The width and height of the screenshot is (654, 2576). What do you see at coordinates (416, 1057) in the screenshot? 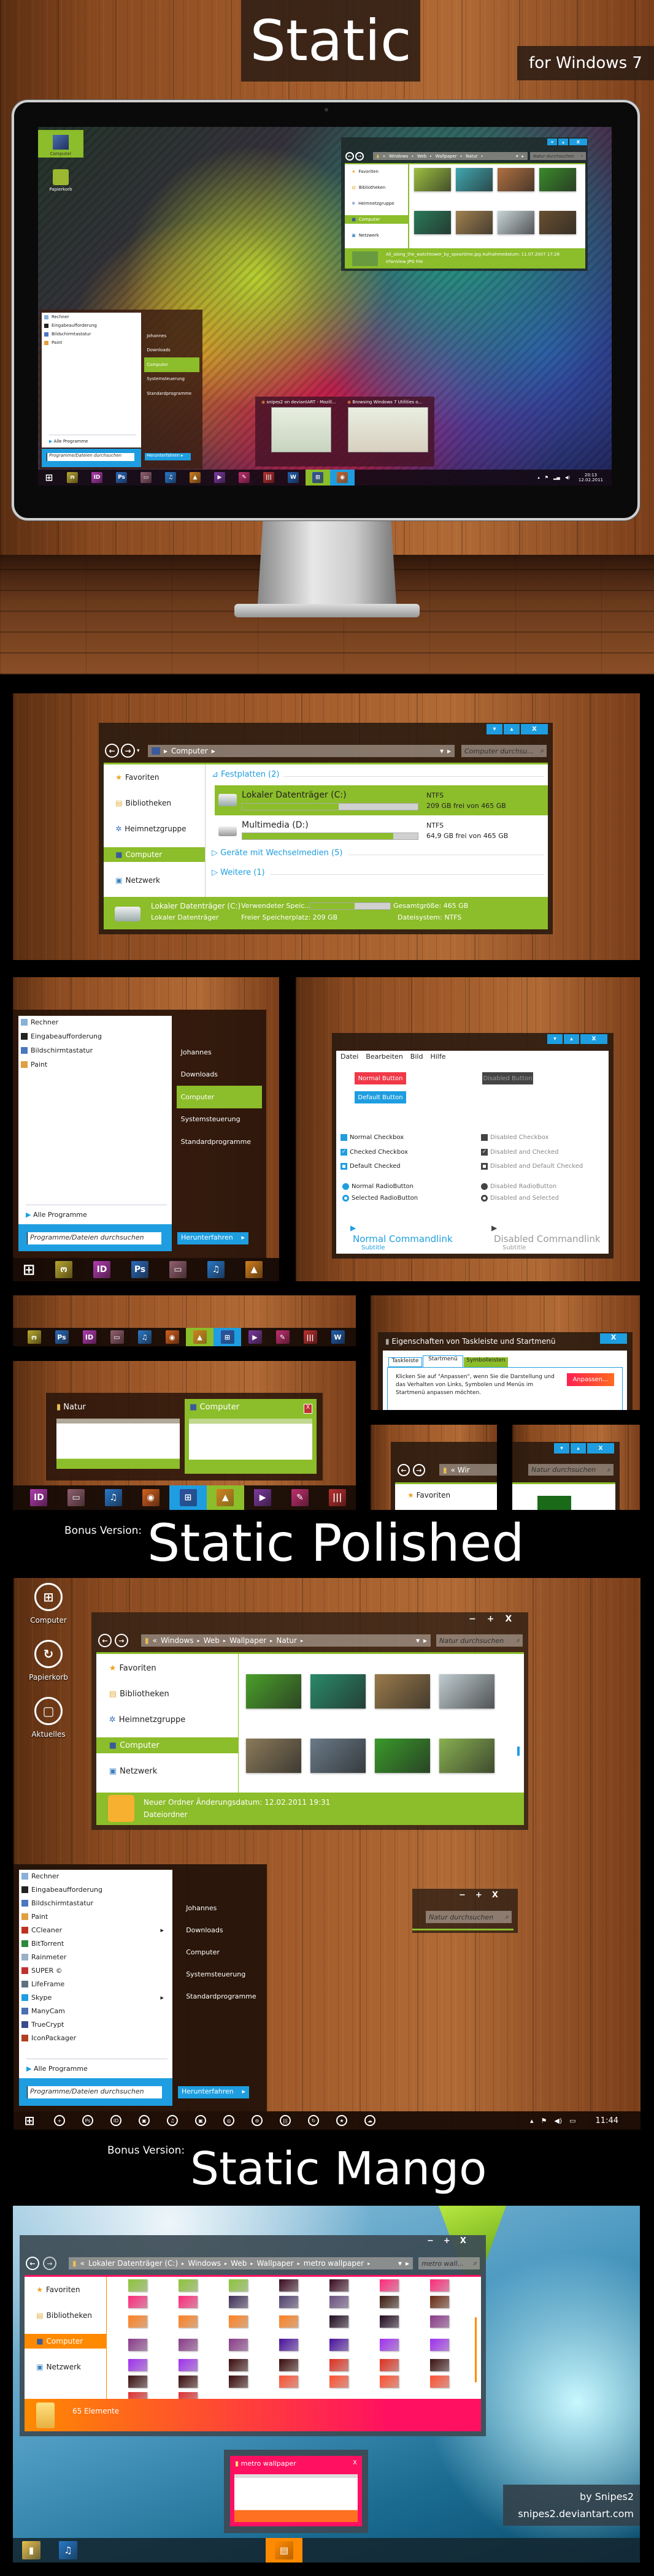
I see `menu-bild: Bild` at bounding box center [416, 1057].